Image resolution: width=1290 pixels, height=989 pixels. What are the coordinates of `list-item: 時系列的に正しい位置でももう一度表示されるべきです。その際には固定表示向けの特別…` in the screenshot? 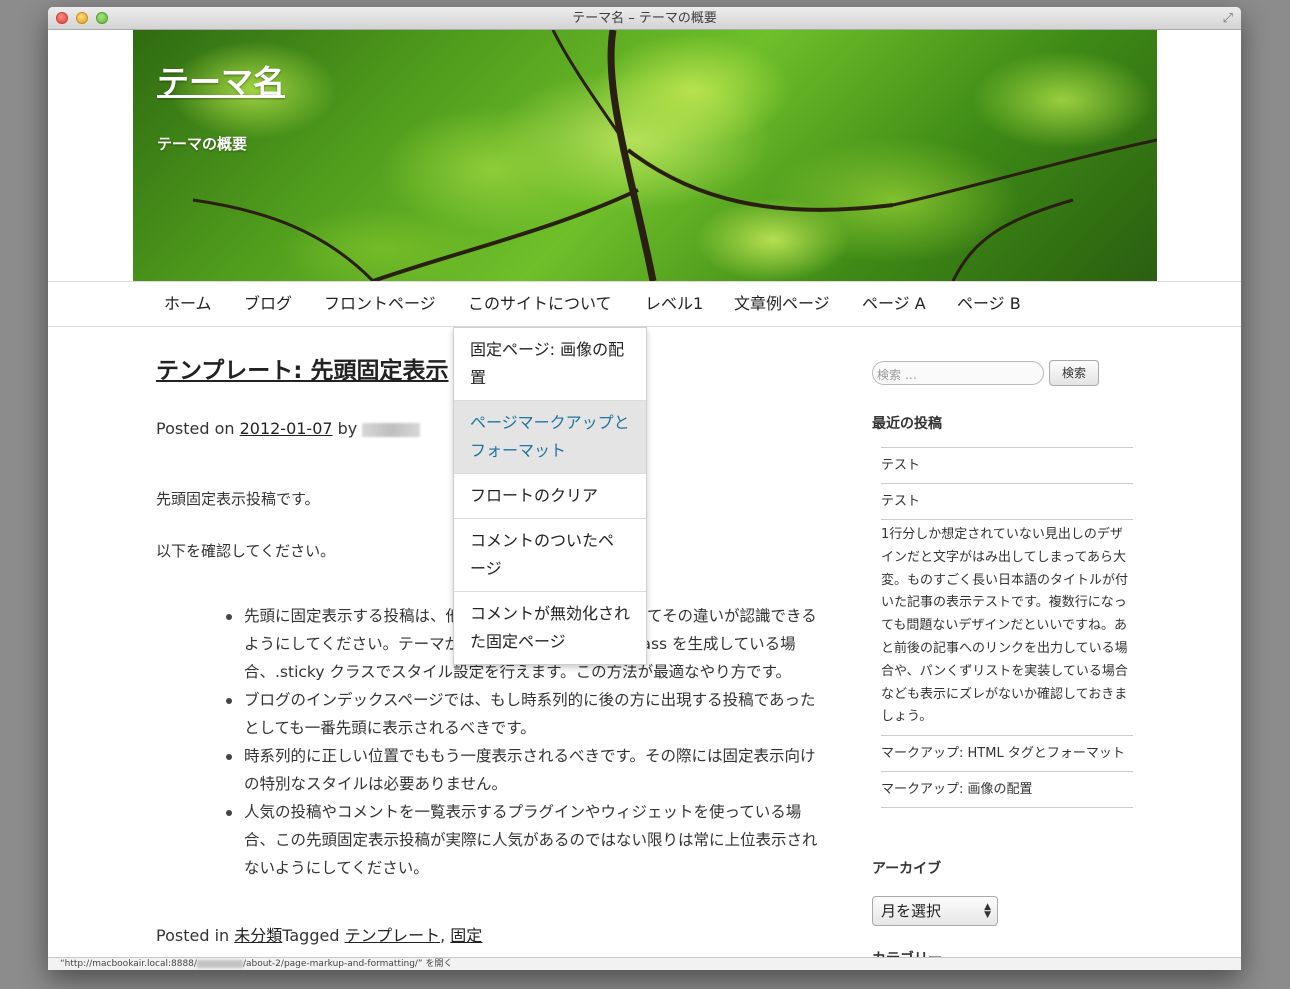 It's located at (527, 770).